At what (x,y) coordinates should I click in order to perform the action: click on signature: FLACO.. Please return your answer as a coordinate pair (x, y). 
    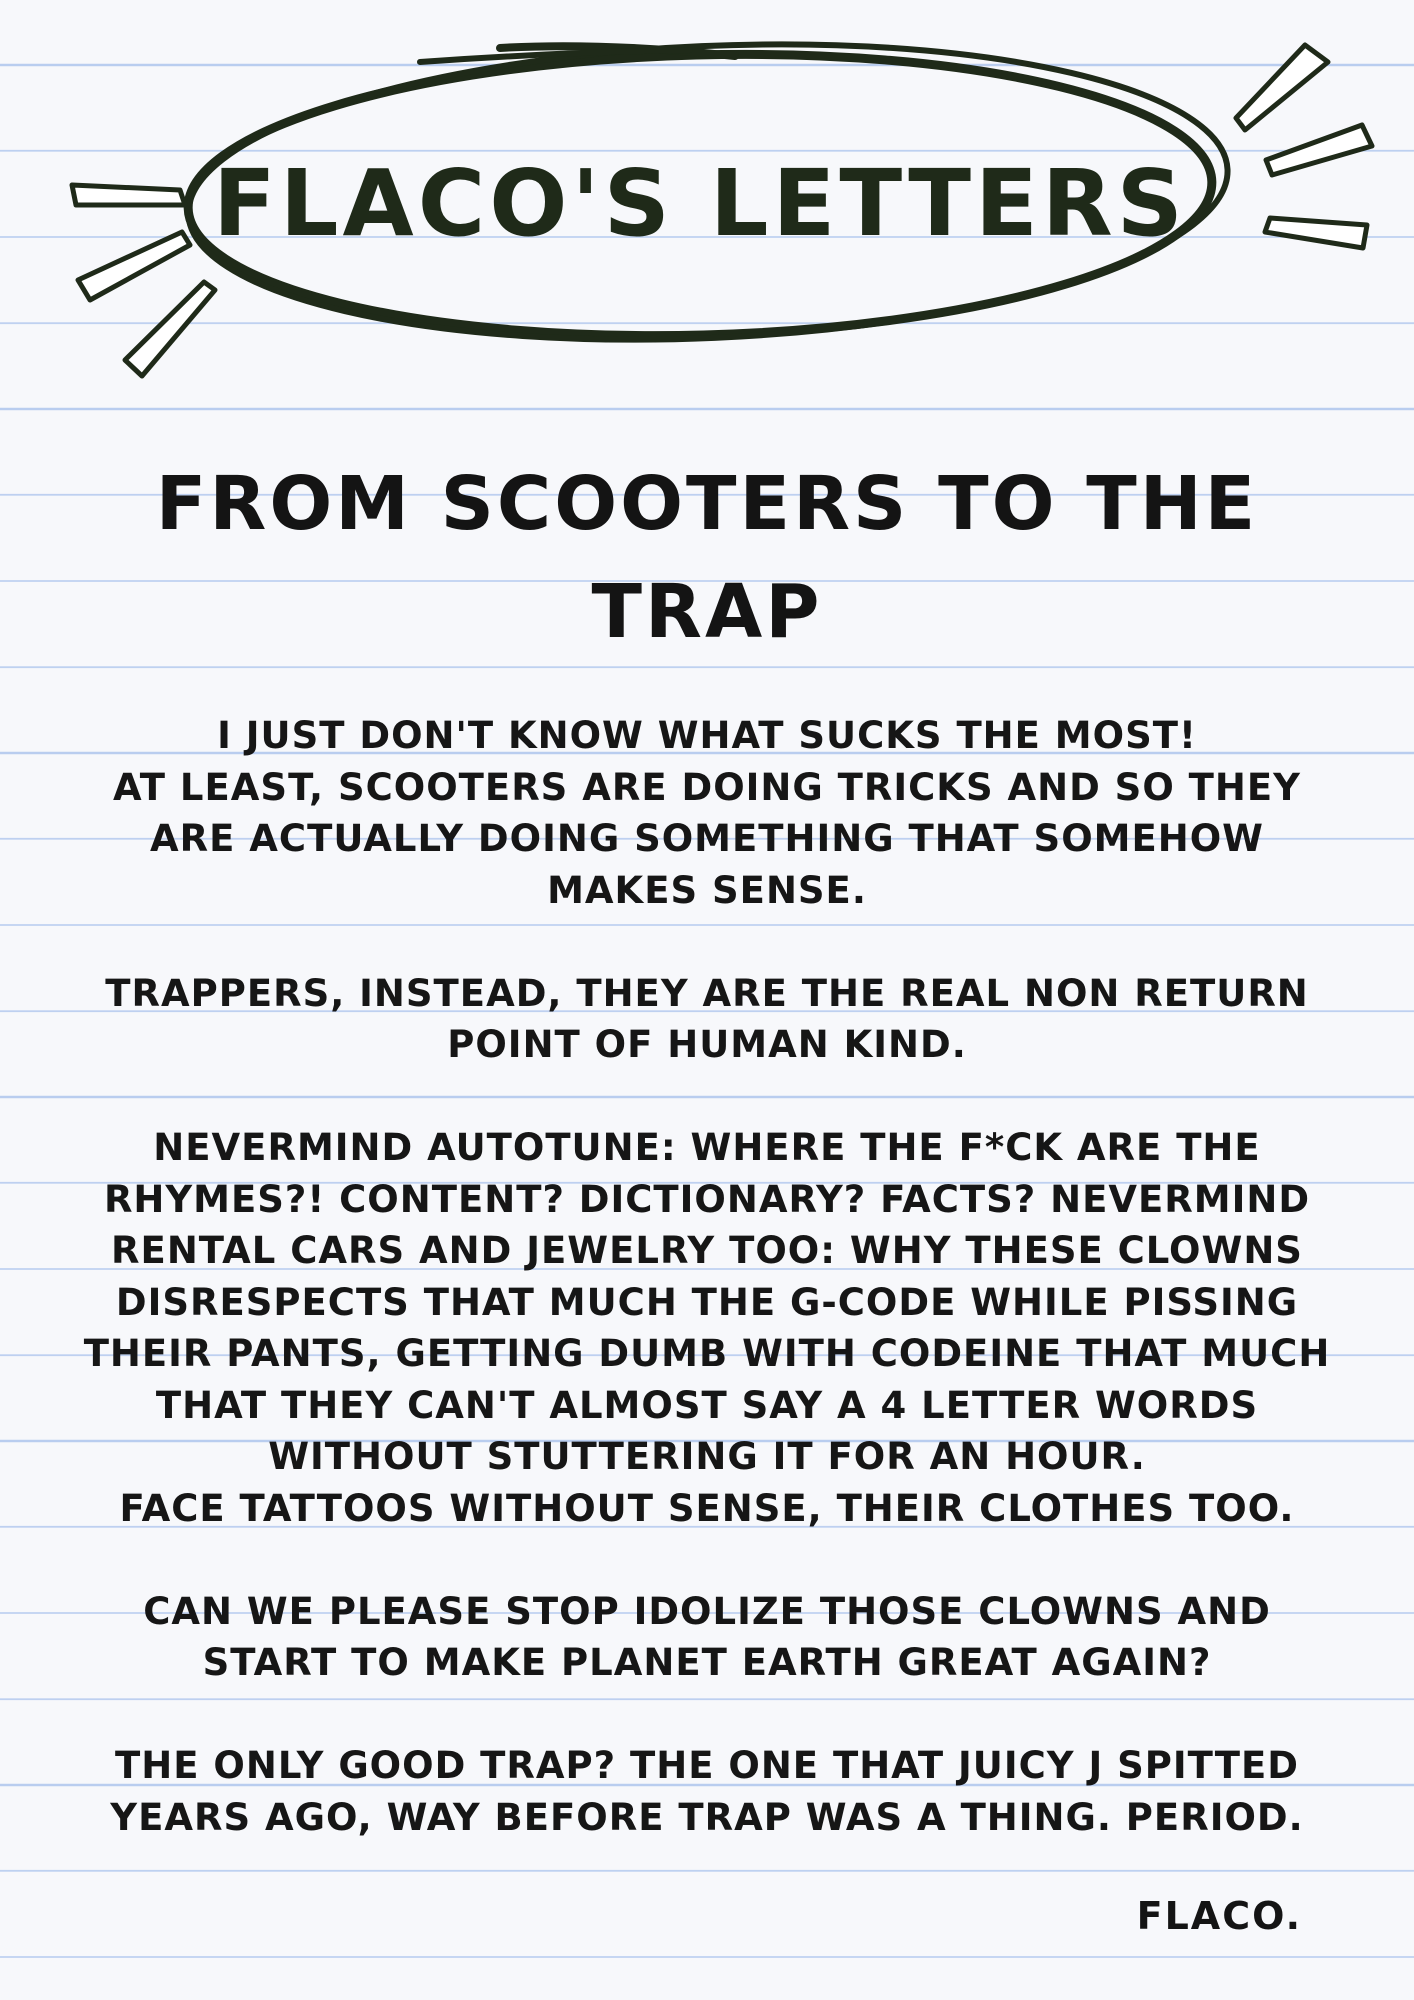
    Looking at the image, I should click on (1219, 1916).